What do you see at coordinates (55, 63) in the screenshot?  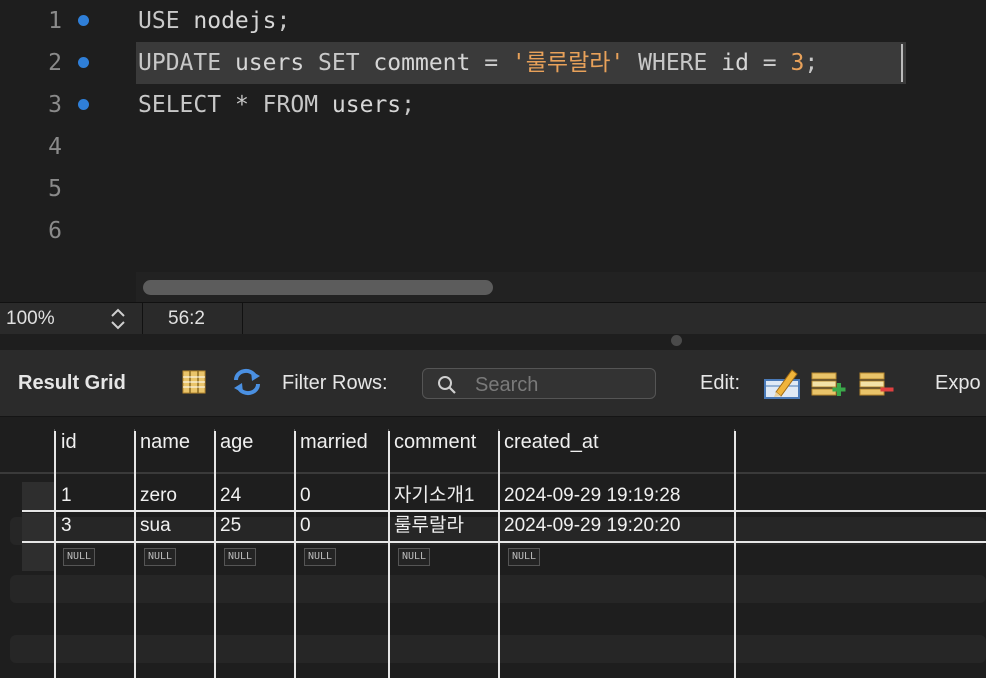 I see `line-number: 2` at bounding box center [55, 63].